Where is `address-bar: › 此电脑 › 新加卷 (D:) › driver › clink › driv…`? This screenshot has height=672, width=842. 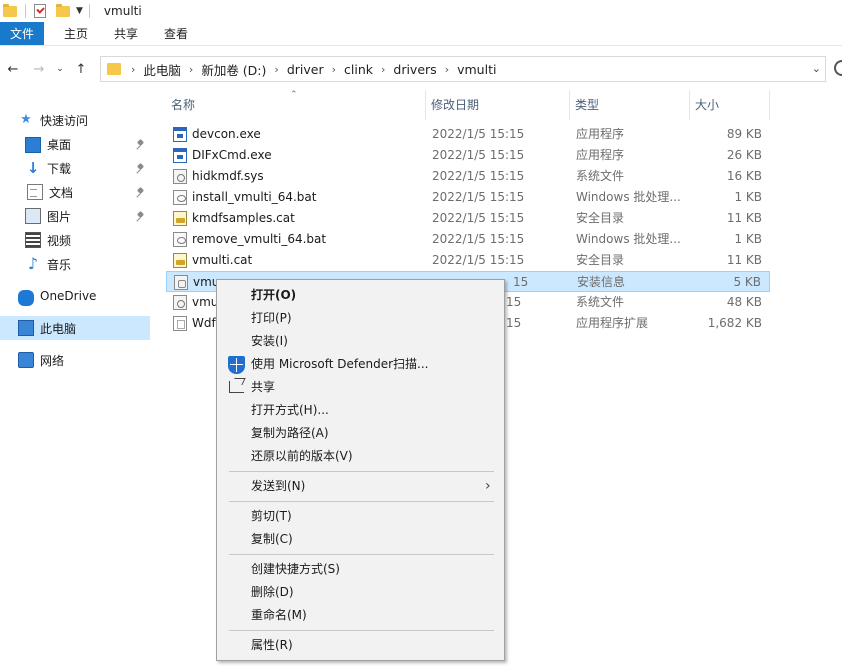 address-bar: › 此电脑 › 新加卷 (D:) › driver › clink › driv… is located at coordinates (463, 69).